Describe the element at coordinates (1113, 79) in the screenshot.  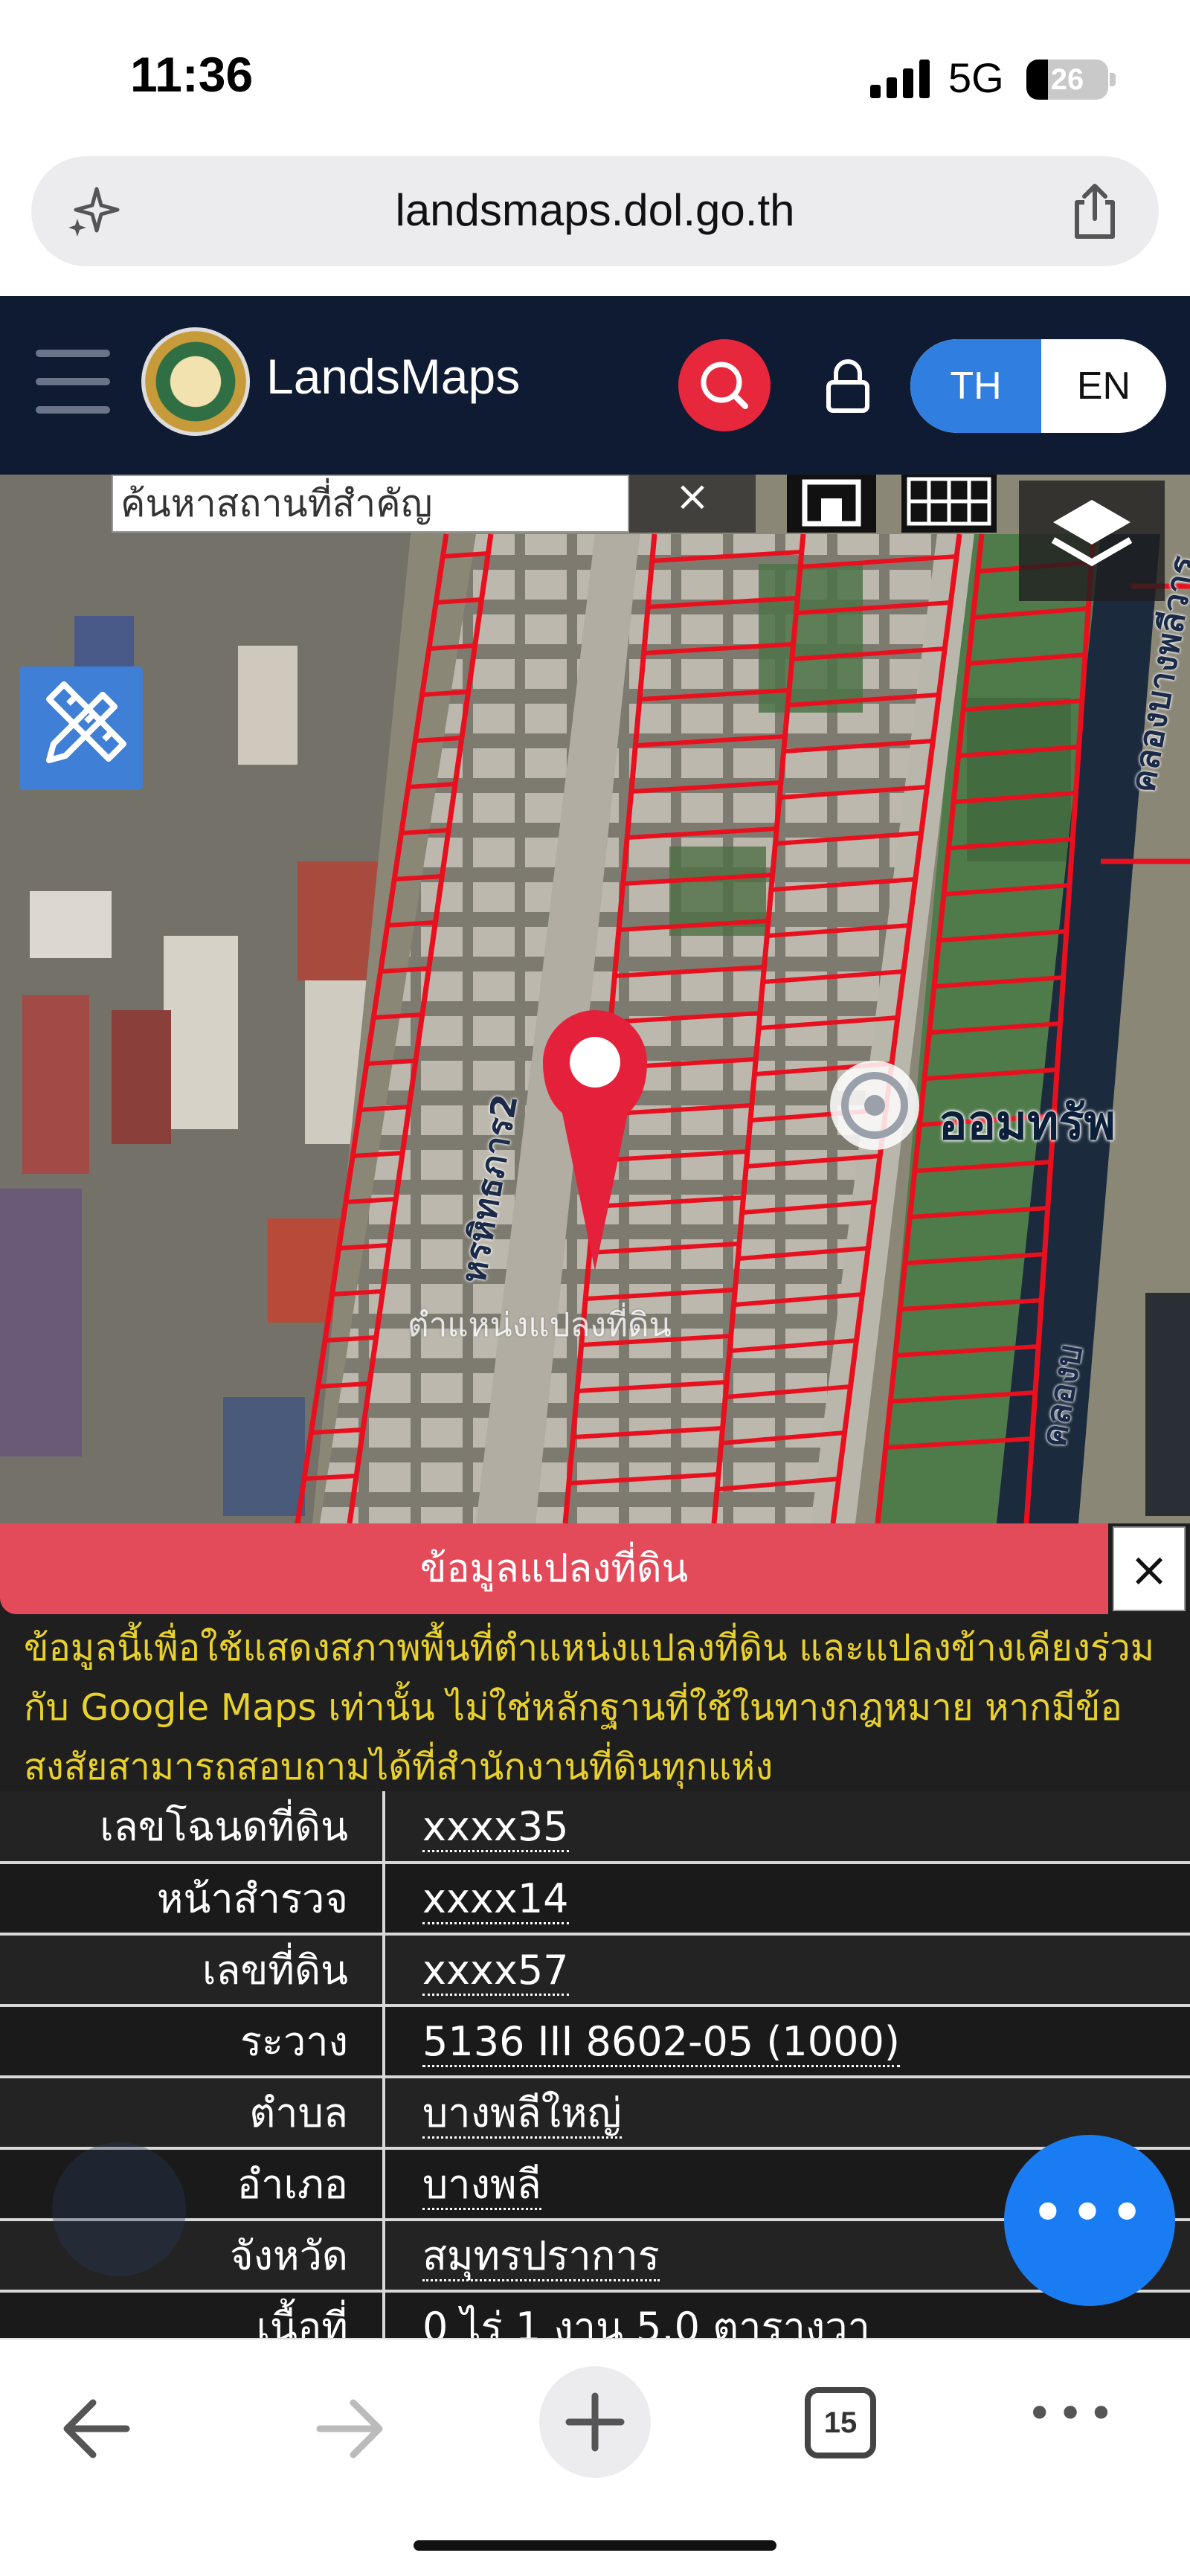
I see `battery-tip` at that location.